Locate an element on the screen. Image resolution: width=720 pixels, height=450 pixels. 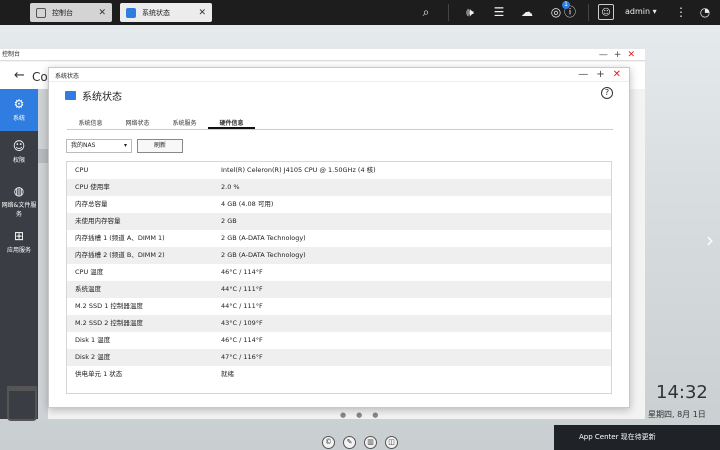
taskbar-tab-control-panel: 控制台 ✕ is located at coordinates (71, 12).